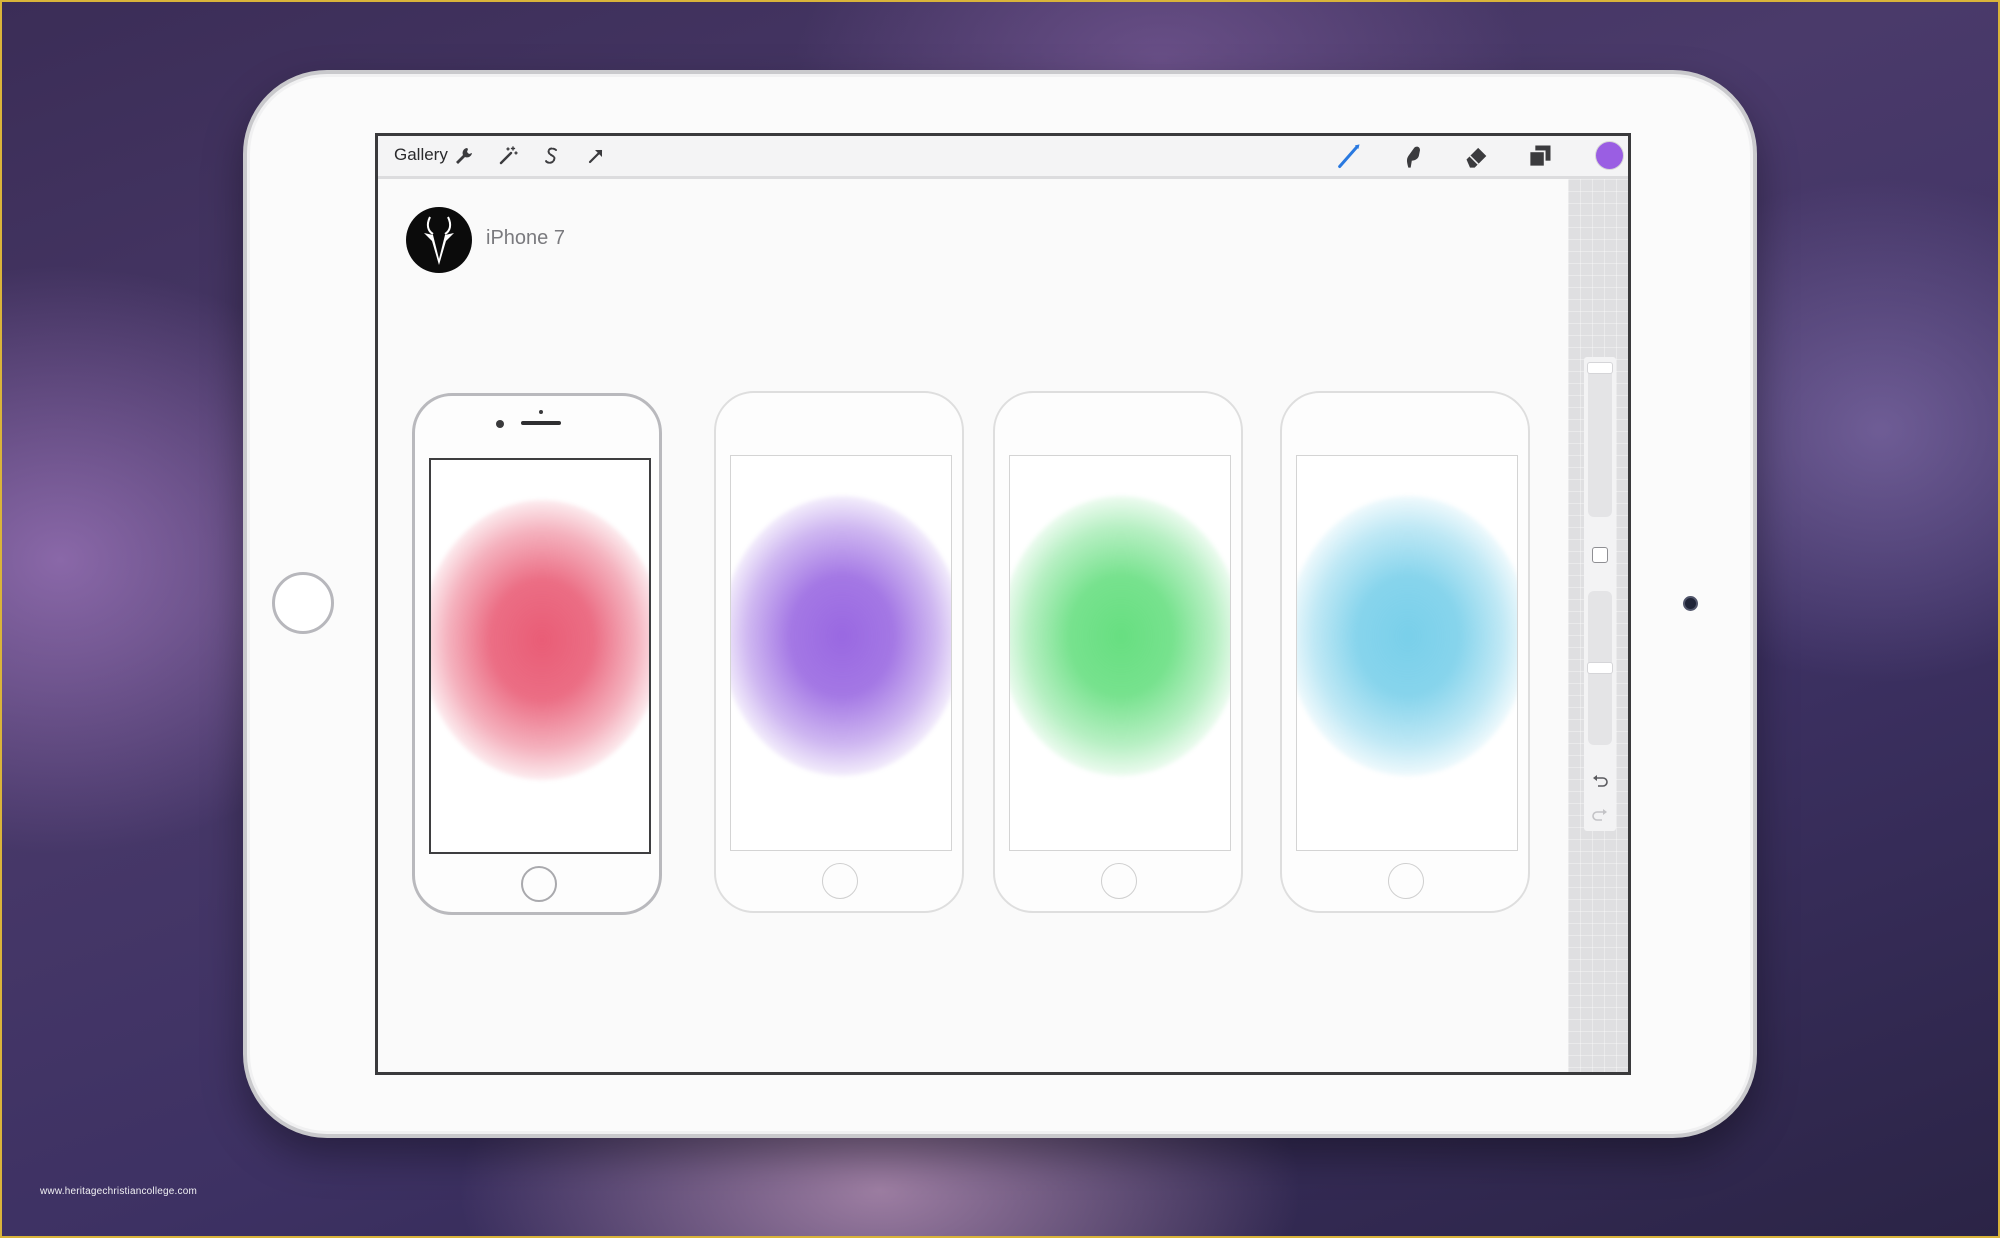 Image resolution: width=2000 pixels, height=1238 pixels. I want to click on eraser-icon, so click(1477, 156).